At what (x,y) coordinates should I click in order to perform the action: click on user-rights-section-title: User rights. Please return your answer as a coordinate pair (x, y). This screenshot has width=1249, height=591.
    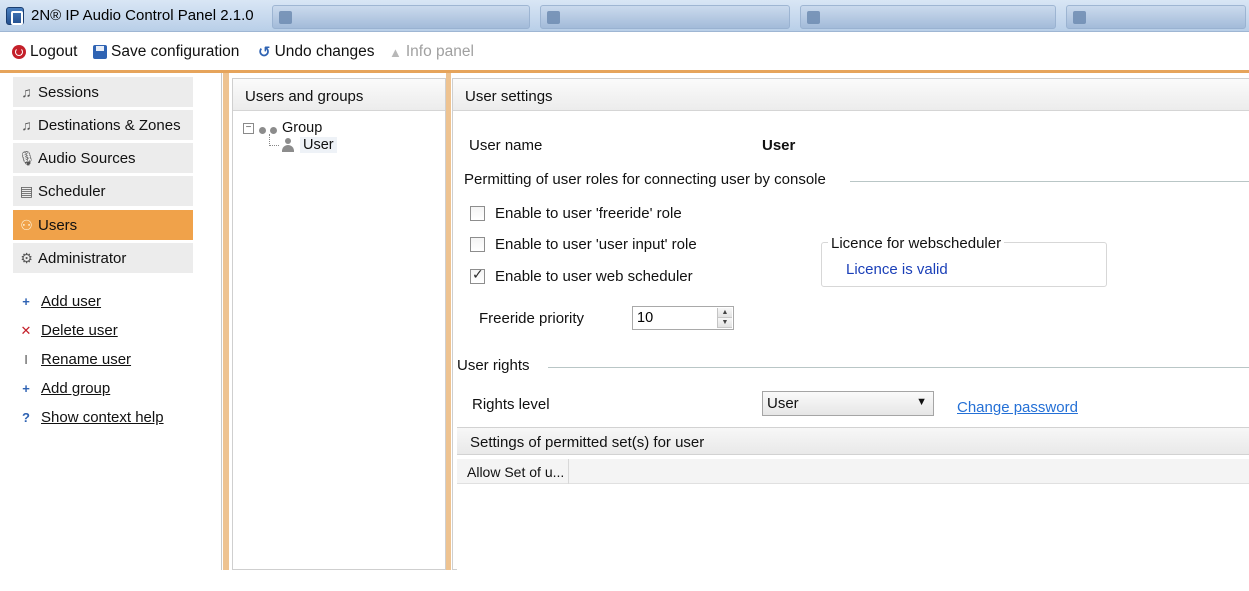
    Looking at the image, I should click on (493, 365).